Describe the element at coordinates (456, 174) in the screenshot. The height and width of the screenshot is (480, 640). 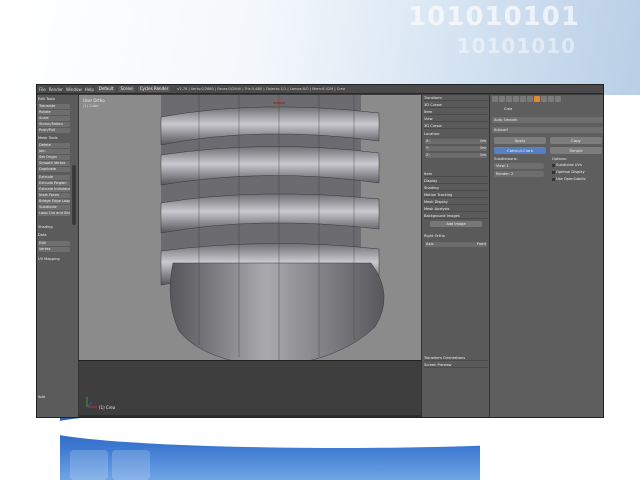
I see `panel-item-2: Item` at that location.